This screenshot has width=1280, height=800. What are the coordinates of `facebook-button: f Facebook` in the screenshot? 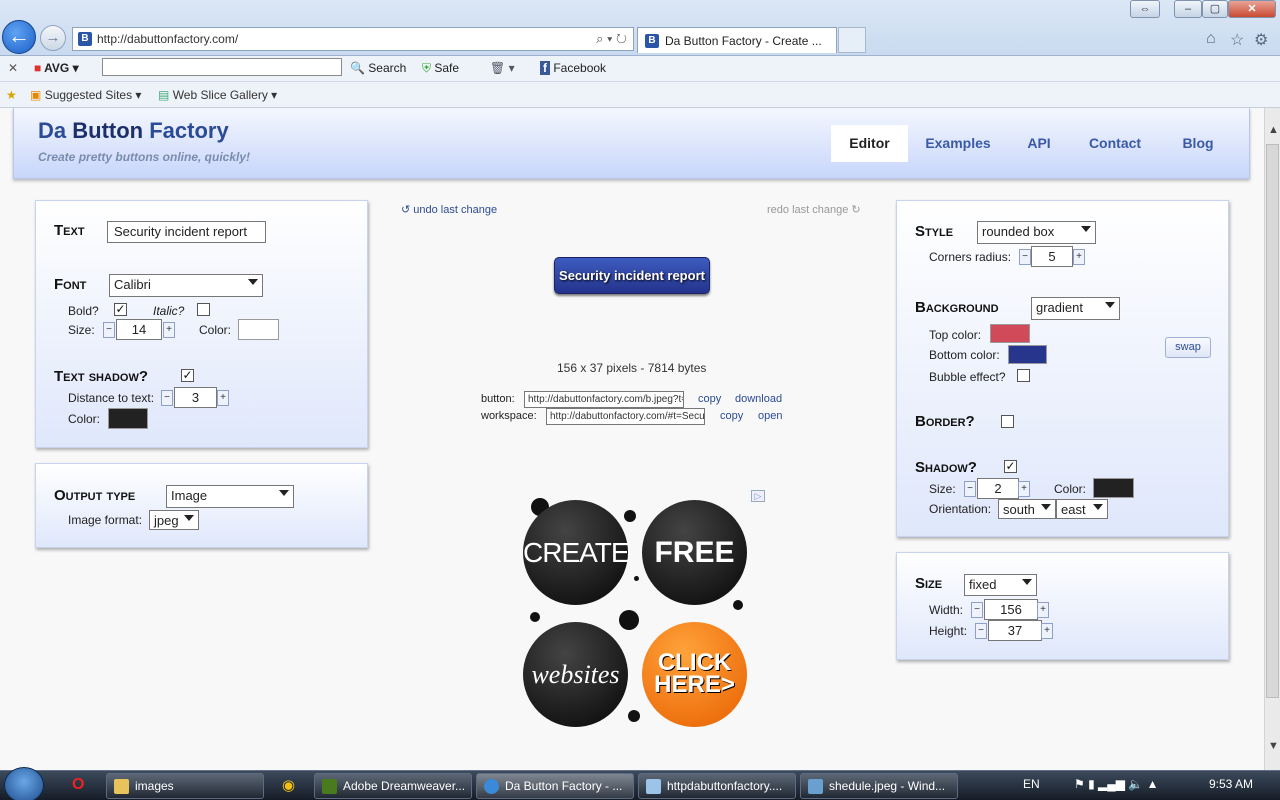 It's located at (573, 68).